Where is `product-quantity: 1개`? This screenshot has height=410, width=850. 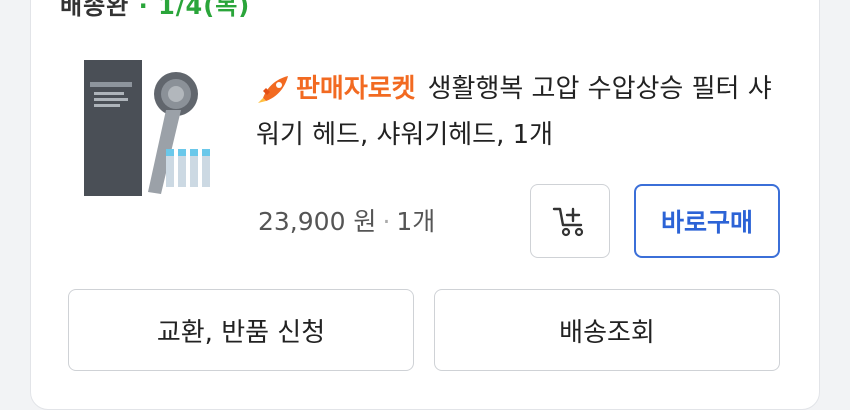
product-quantity: 1개 is located at coordinates (416, 221).